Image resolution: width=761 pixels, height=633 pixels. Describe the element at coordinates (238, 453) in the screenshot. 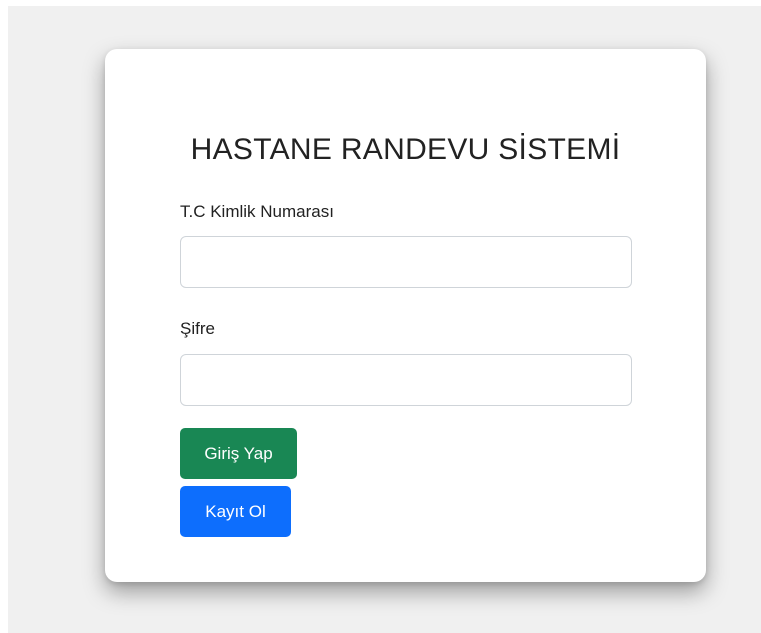

I see `login-button: Giriş Yap` at that location.